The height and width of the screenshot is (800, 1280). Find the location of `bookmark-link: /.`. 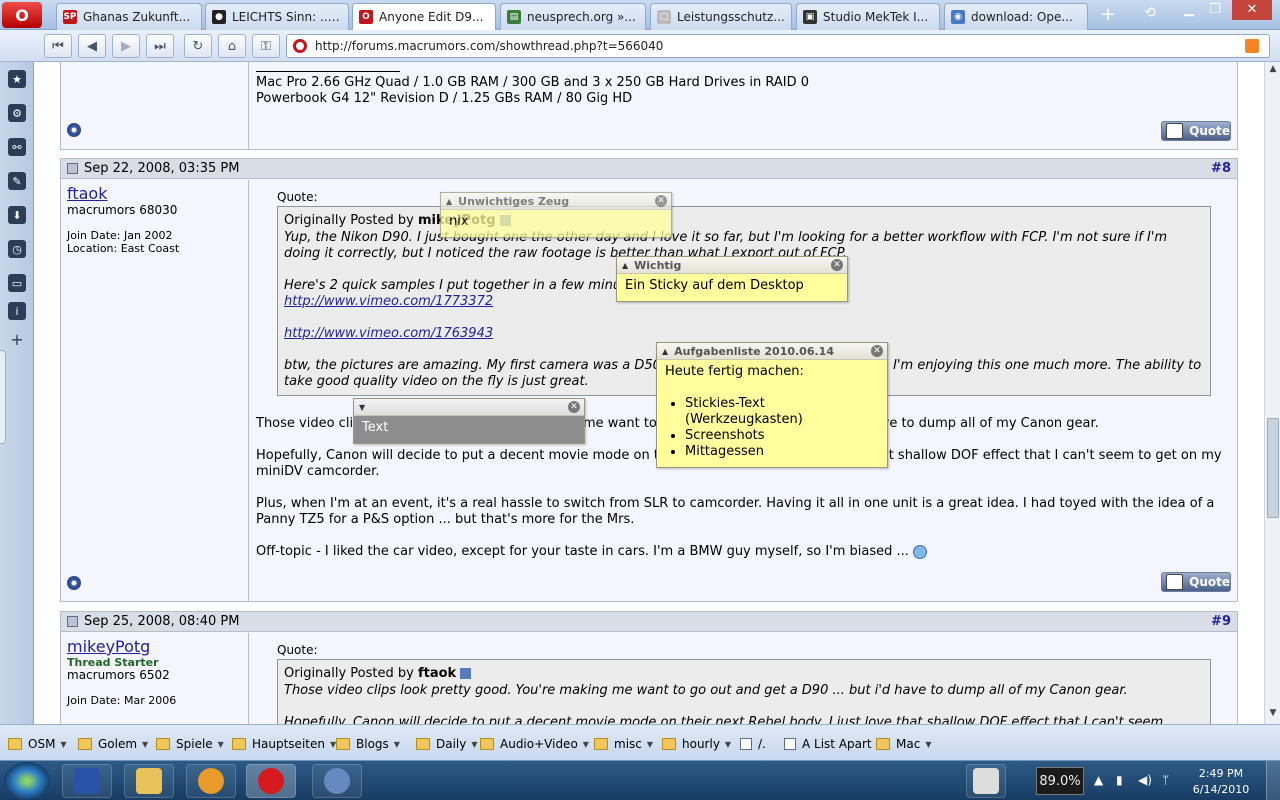

bookmark-link: /. is located at coordinates (753, 744).